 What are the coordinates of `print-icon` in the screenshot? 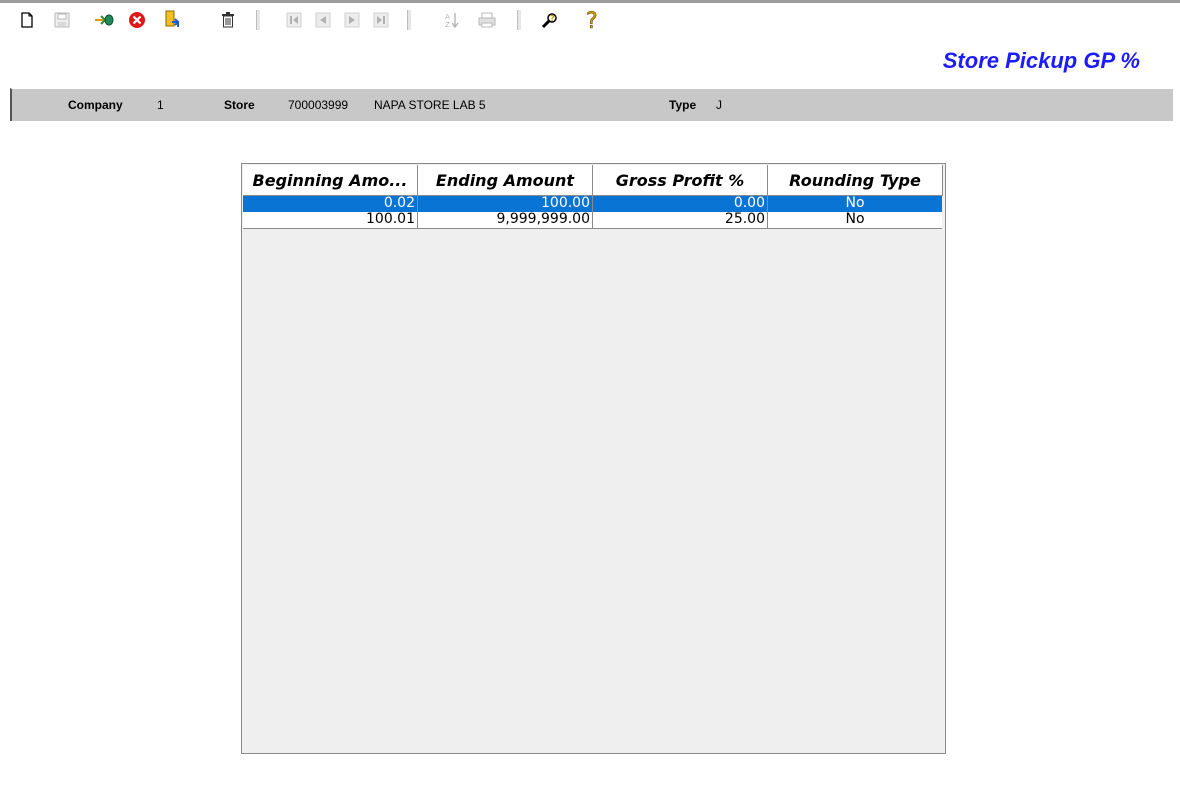 It's located at (487, 20).